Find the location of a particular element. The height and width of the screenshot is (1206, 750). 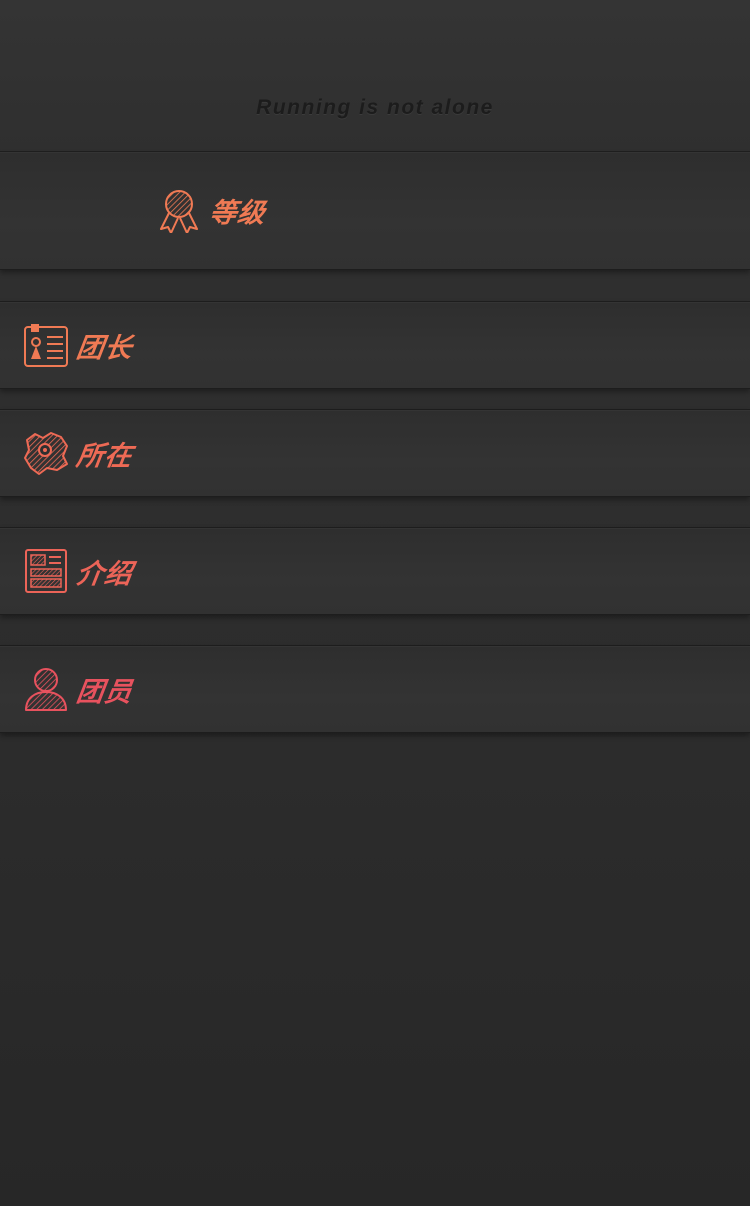

members-label: 团员 is located at coordinates (104, 691).